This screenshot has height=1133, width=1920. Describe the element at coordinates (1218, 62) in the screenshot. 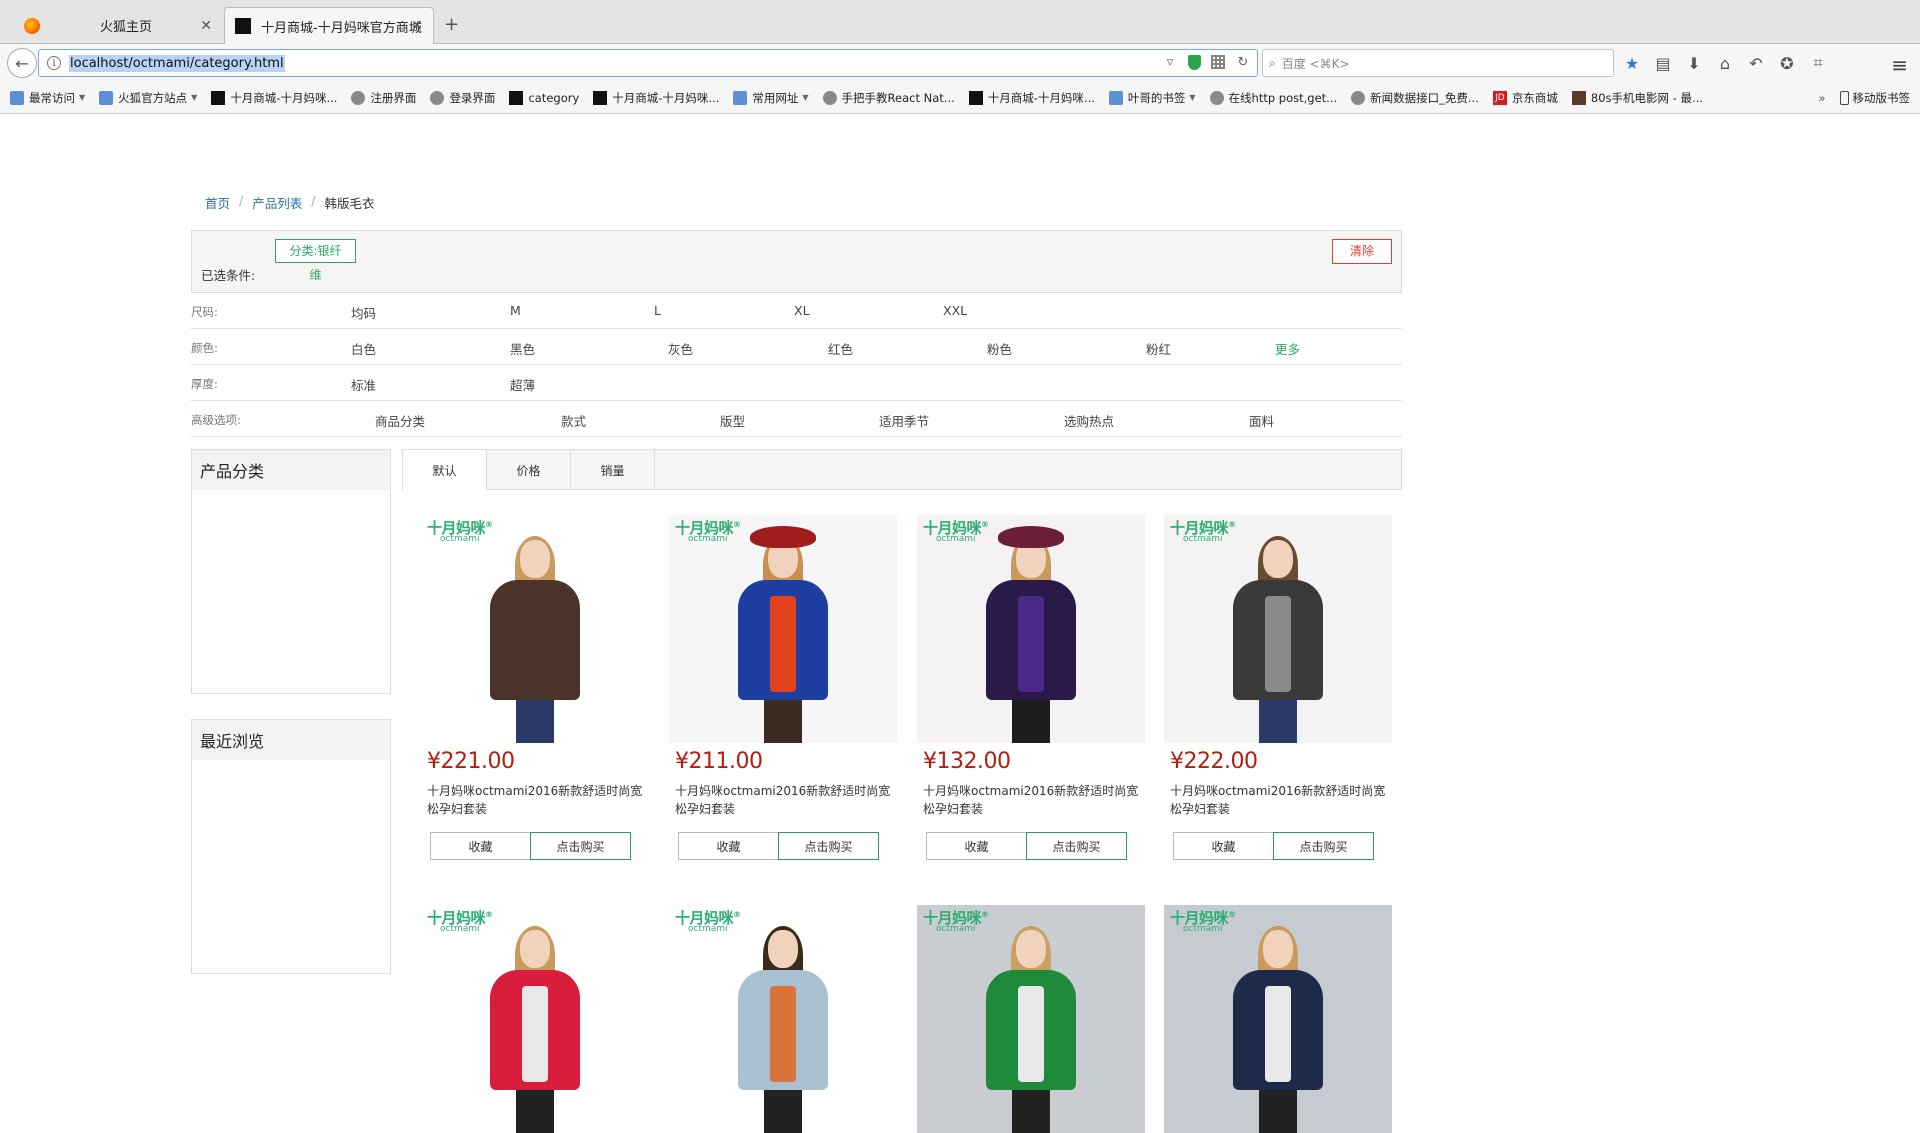

I see `qr-code-icon` at that location.